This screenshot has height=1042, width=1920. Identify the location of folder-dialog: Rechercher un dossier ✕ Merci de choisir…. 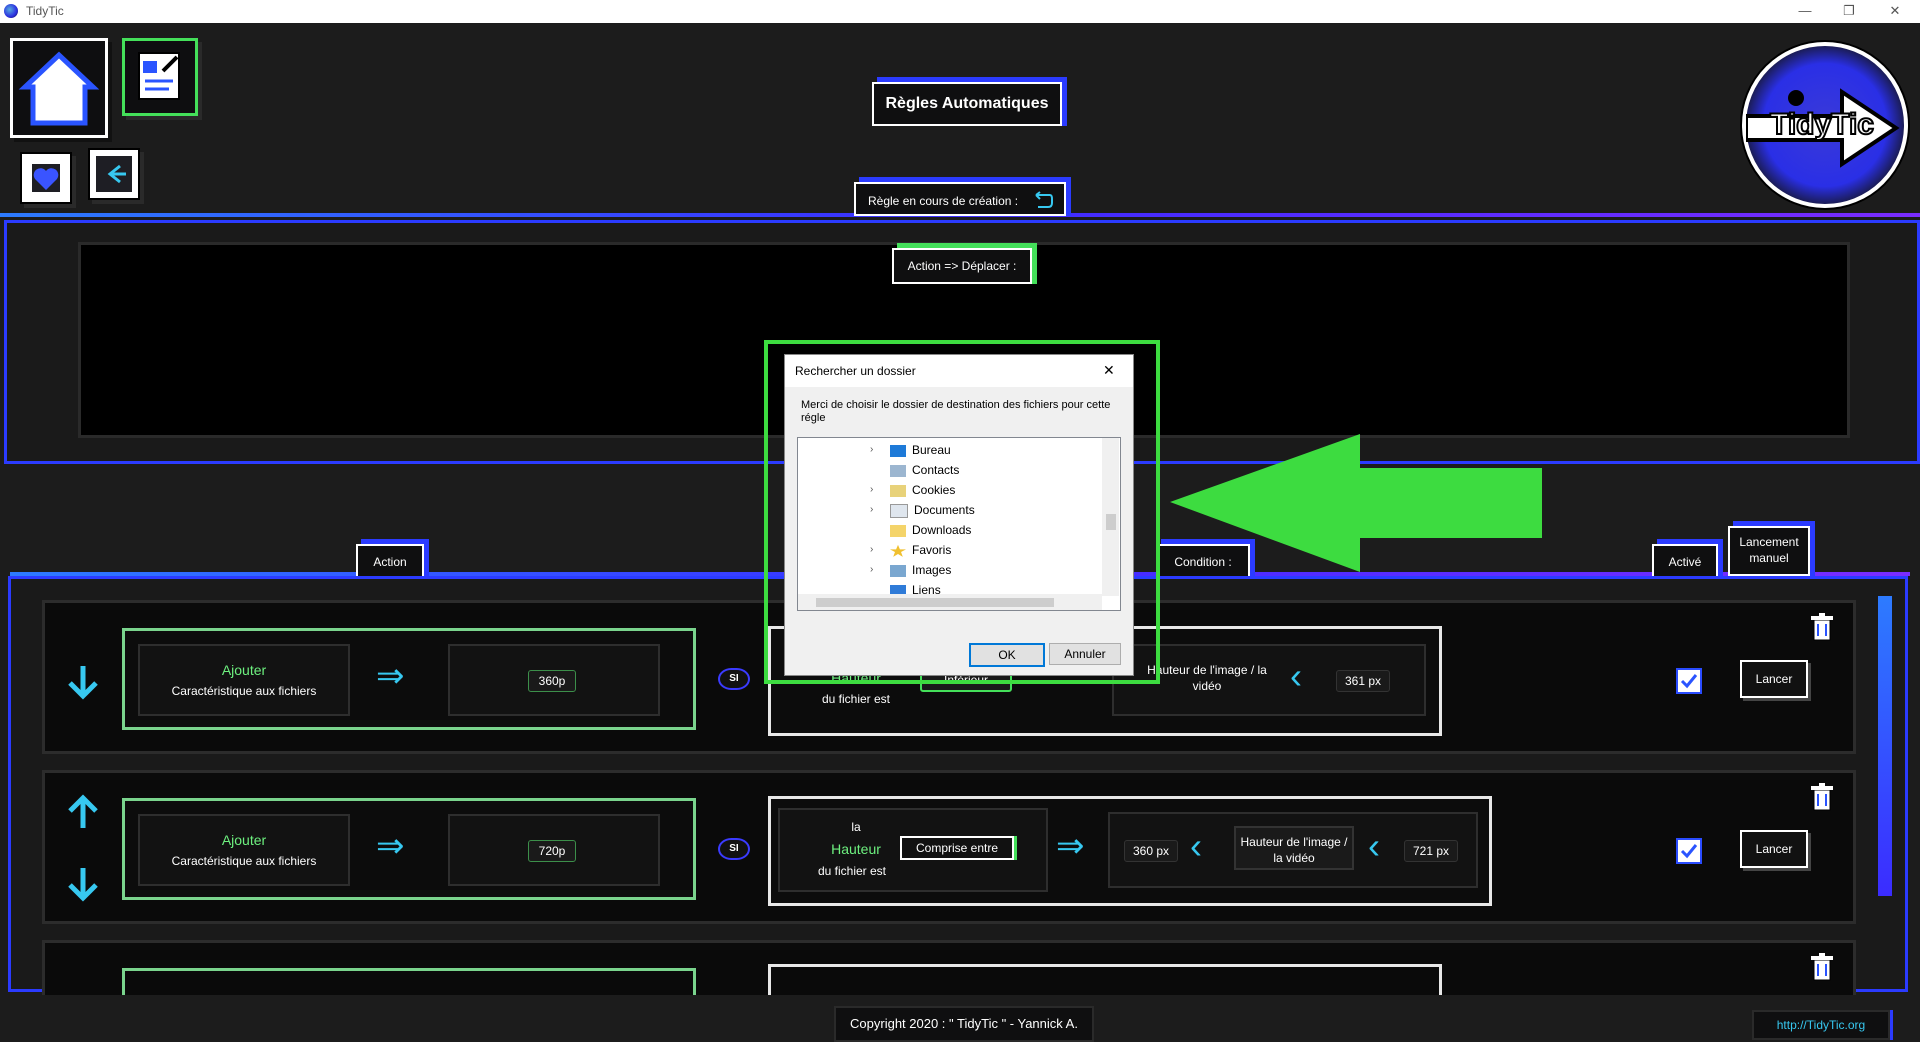
(959, 515).